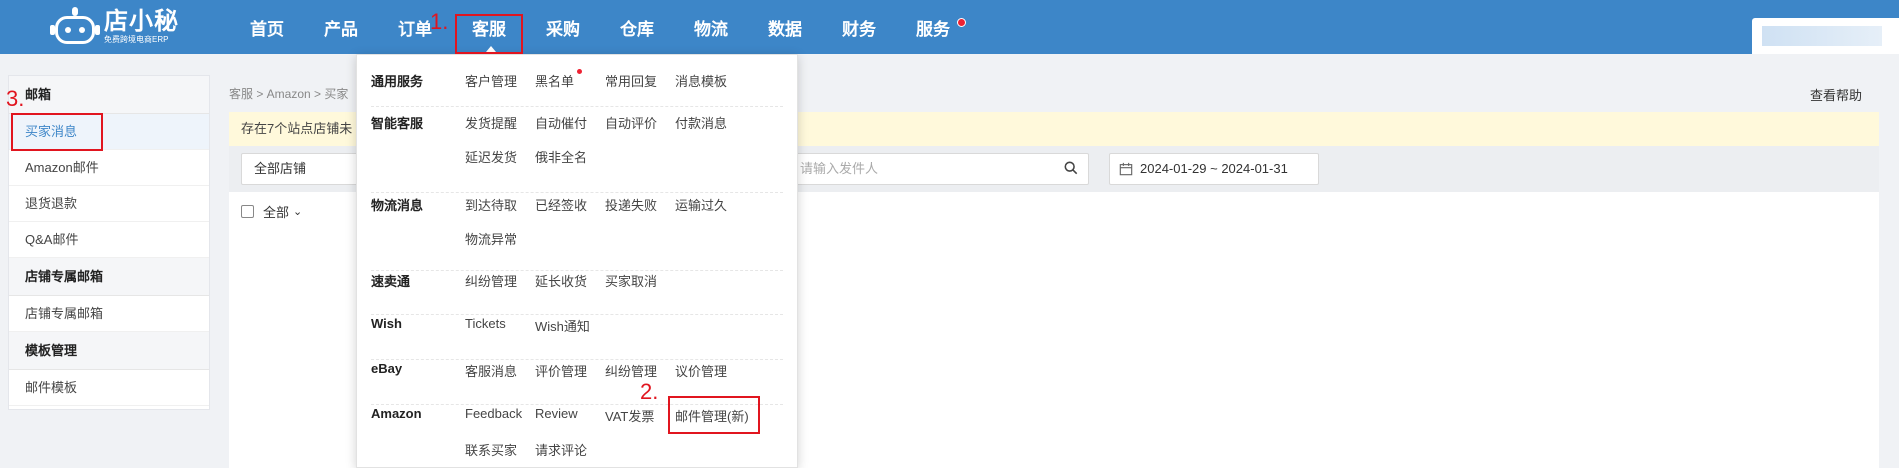 This screenshot has width=1899, height=468. I want to click on dropdown-section-title: eBay, so click(387, 368).